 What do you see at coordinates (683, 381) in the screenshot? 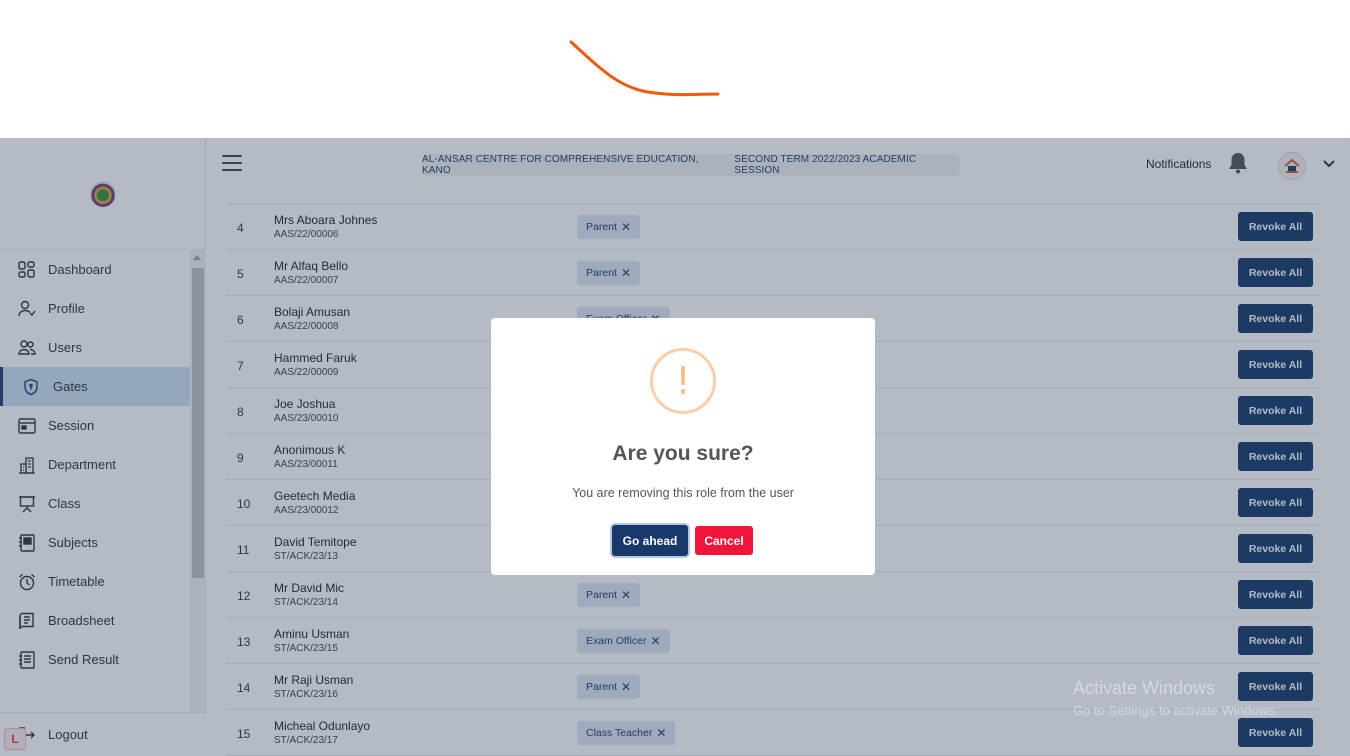
I see `warning-icon: !` at bounding box center [683, 381].